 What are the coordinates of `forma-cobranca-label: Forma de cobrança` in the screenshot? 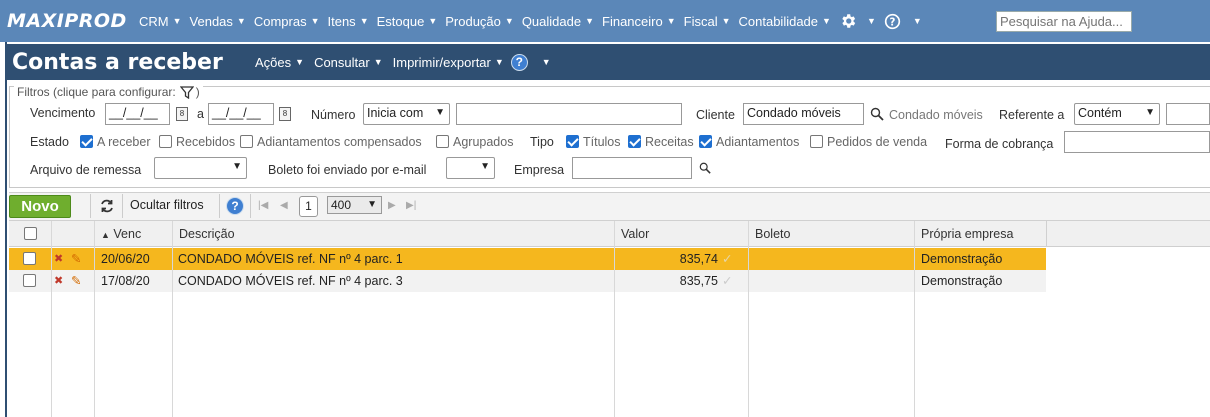 It's located at (999, 144).